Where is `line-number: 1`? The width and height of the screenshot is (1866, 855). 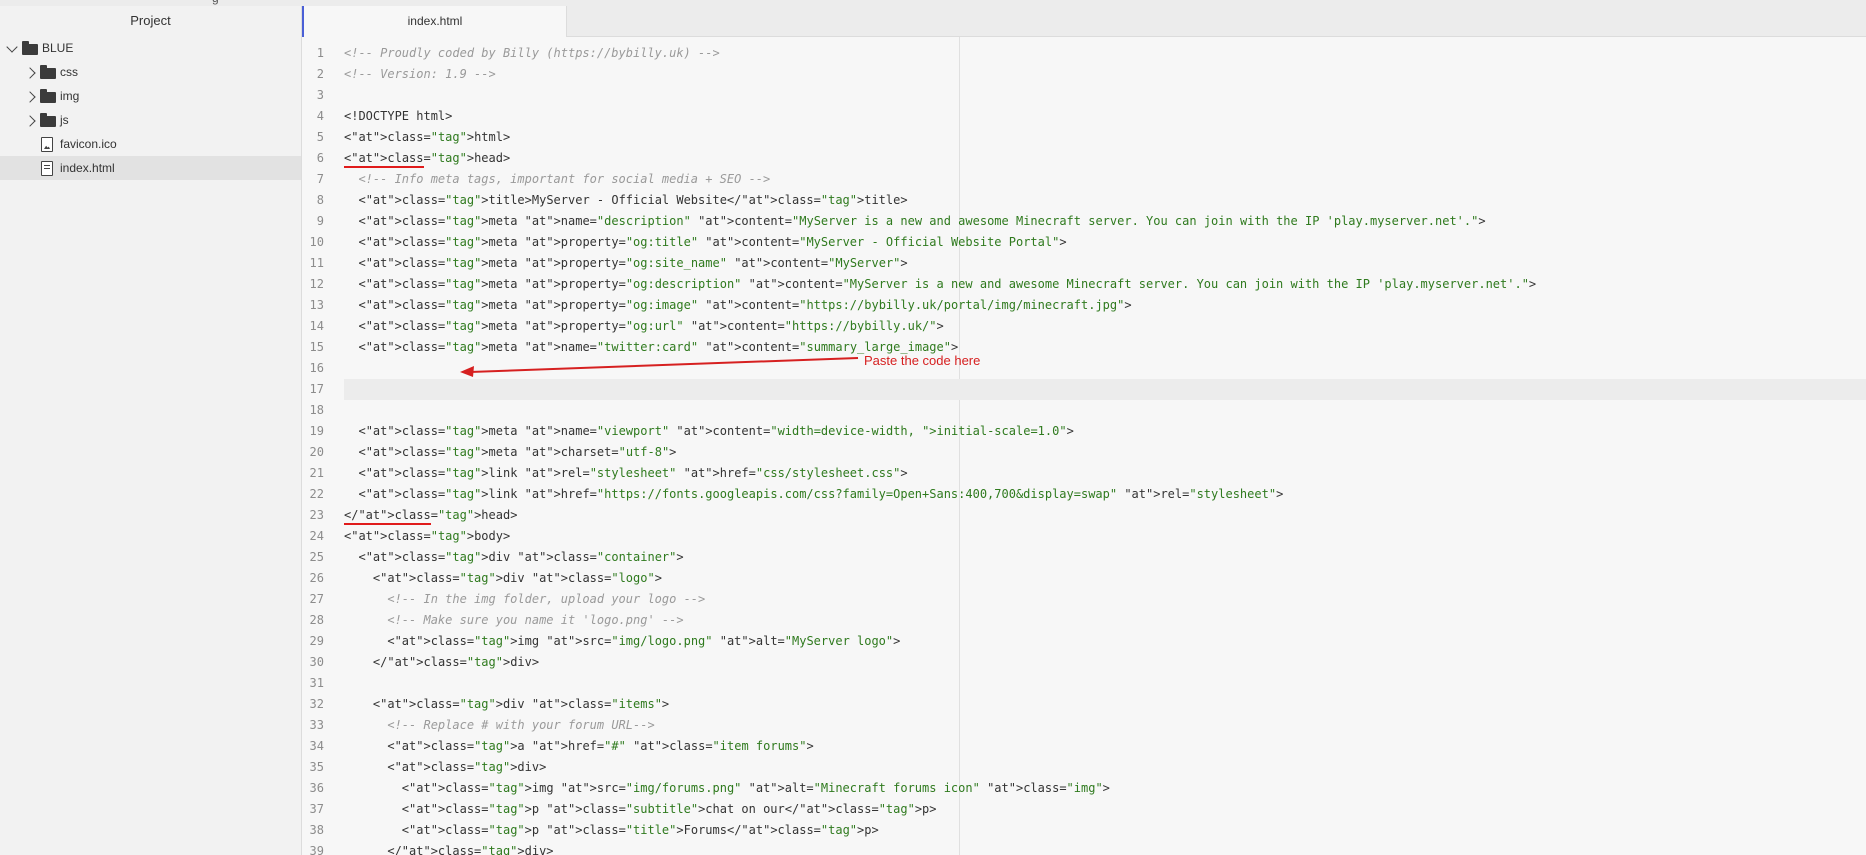
line-number: 1 is located at coordinates (320, 53).